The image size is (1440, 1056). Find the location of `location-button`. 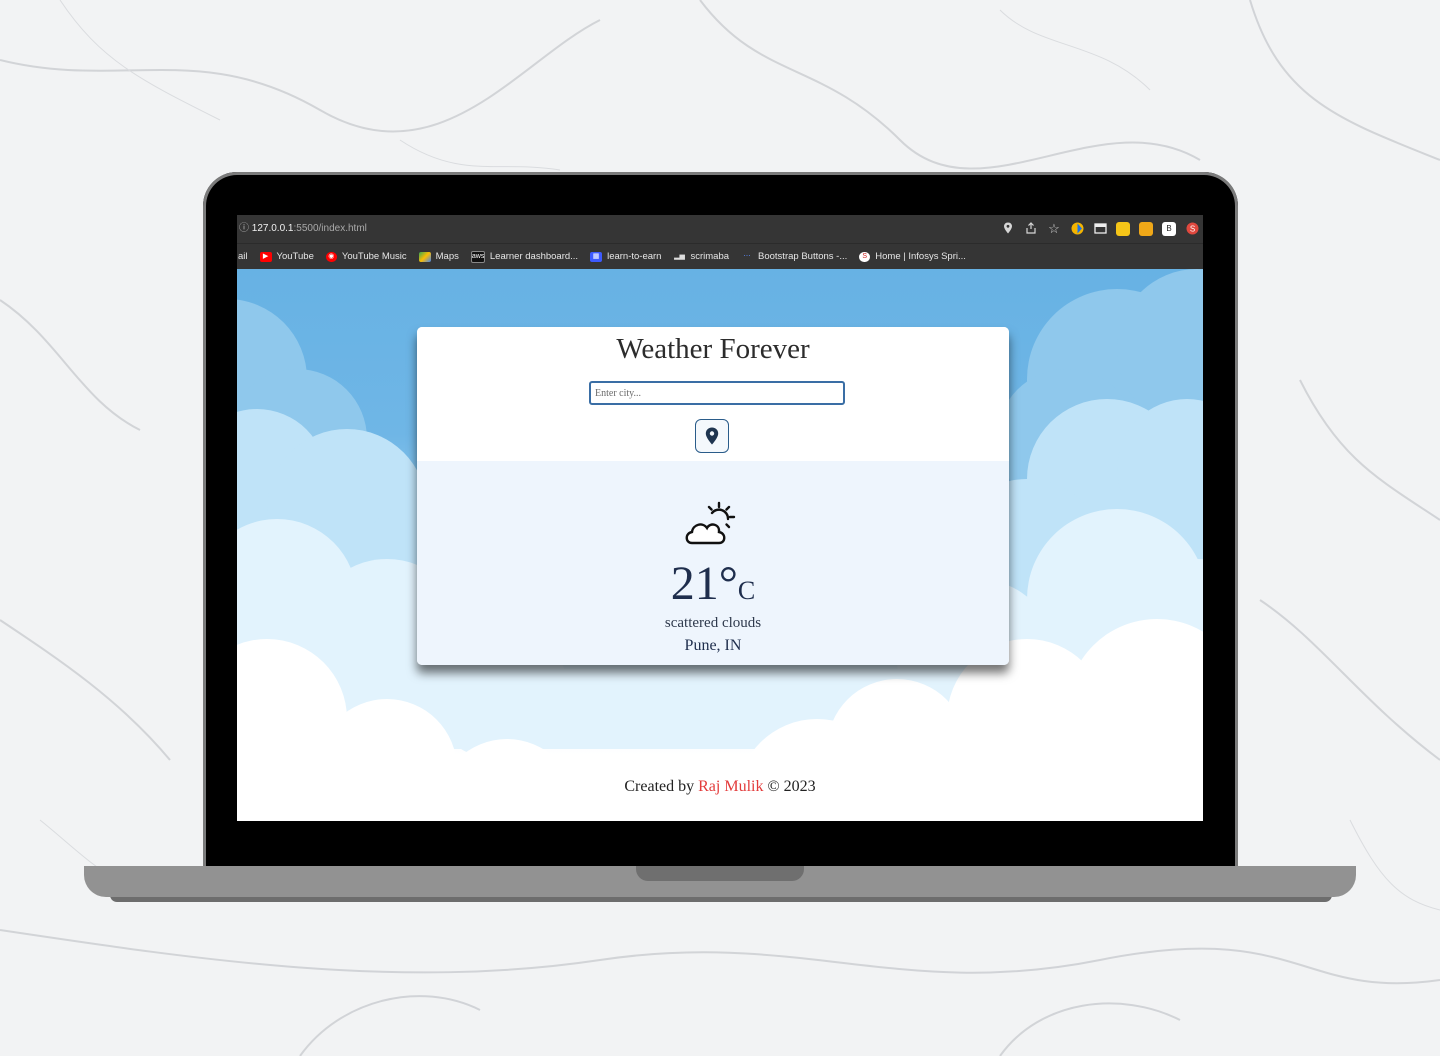

location-button is located at coordinates (712, 436).